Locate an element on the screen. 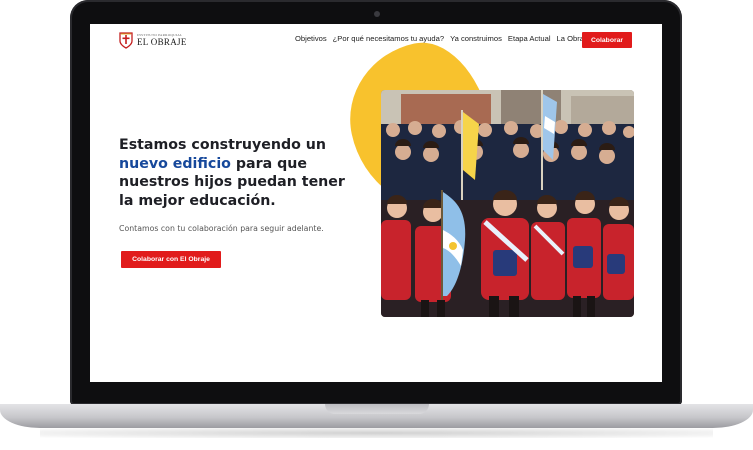 The width and height of the screenshot is (753, 450). hero-title-highlight: nuevo edificio is located at coordinates (175, 163).